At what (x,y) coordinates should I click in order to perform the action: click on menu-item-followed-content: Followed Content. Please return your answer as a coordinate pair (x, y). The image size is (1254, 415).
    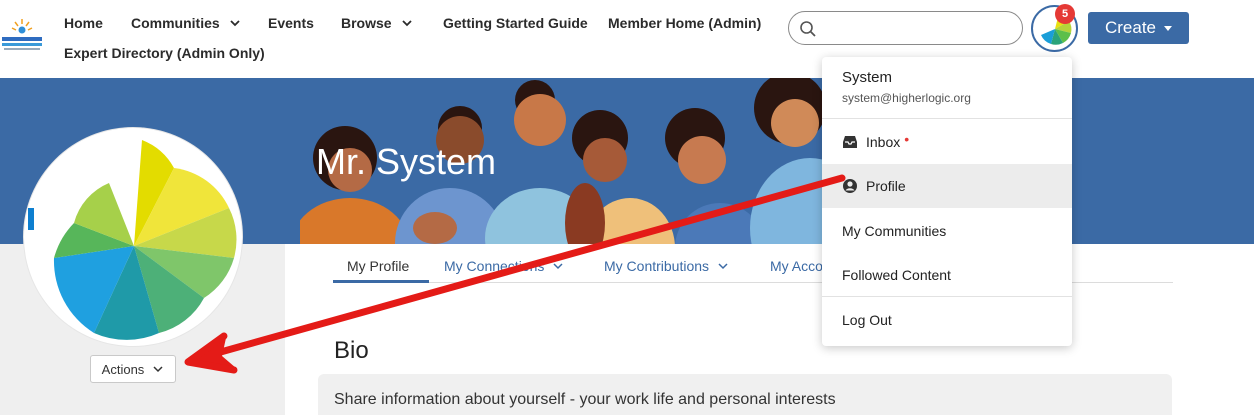
    Looking at the image, I should click on (947, 275).